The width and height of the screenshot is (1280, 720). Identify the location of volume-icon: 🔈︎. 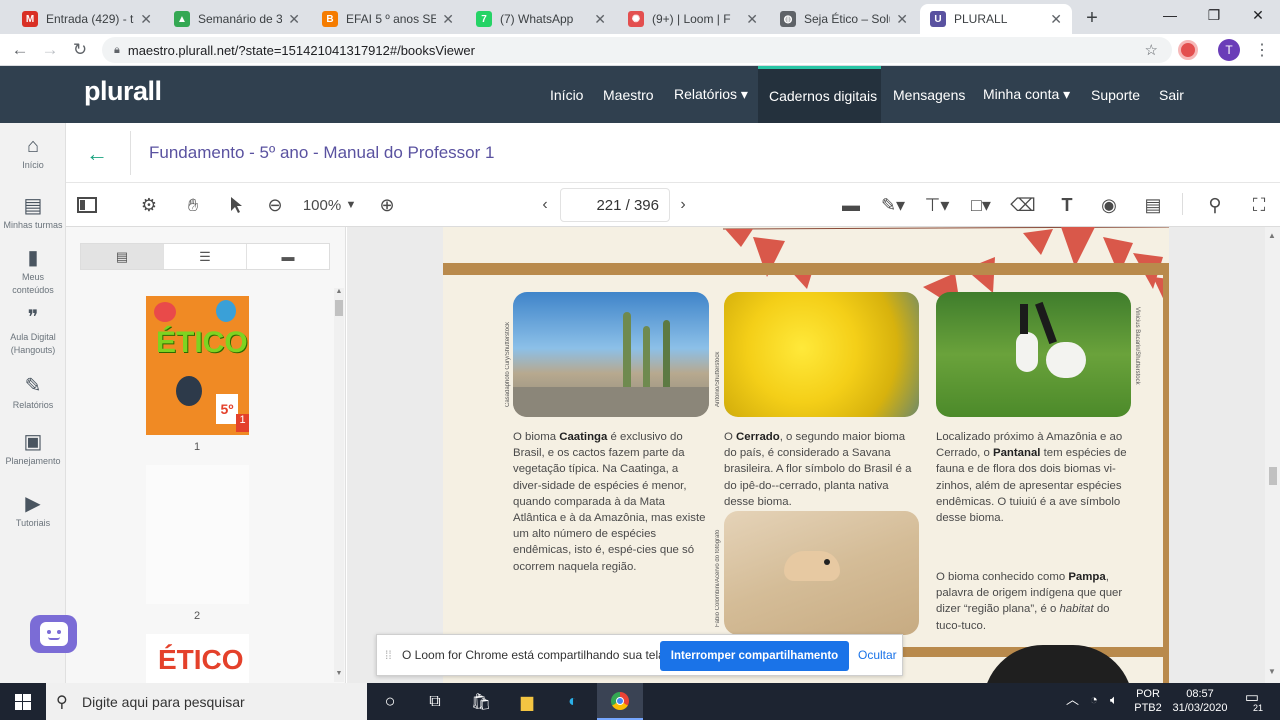
(1114, 700).